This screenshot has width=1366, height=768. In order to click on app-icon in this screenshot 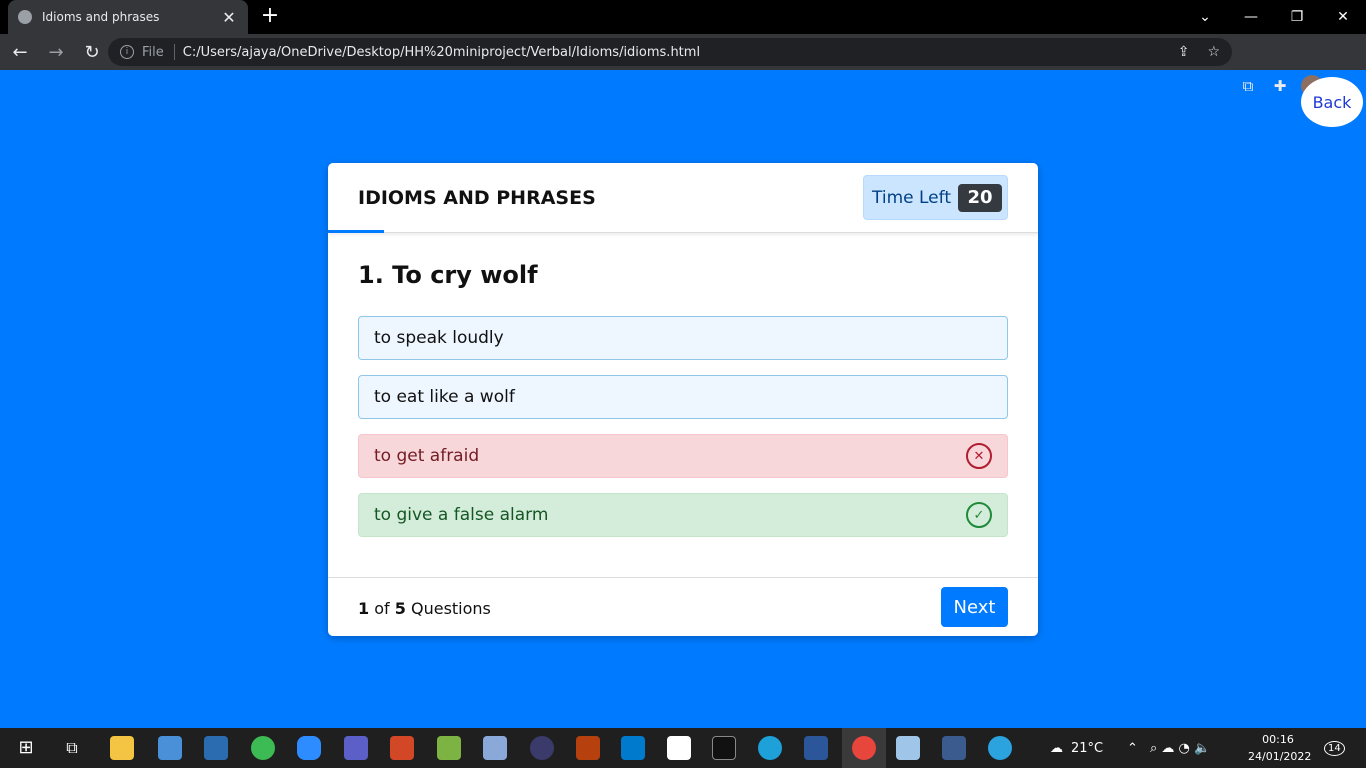, I will do `click(216, 748)`.